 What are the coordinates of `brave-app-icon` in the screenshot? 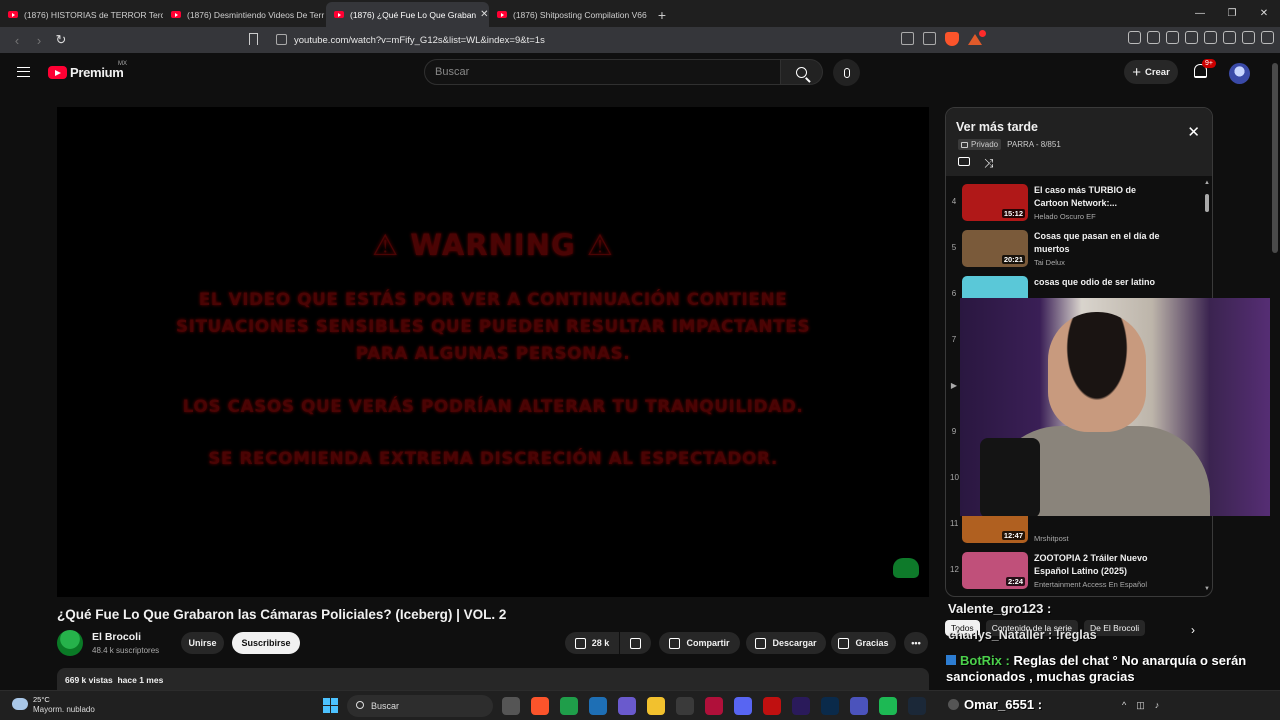 It's located at (540, 706).